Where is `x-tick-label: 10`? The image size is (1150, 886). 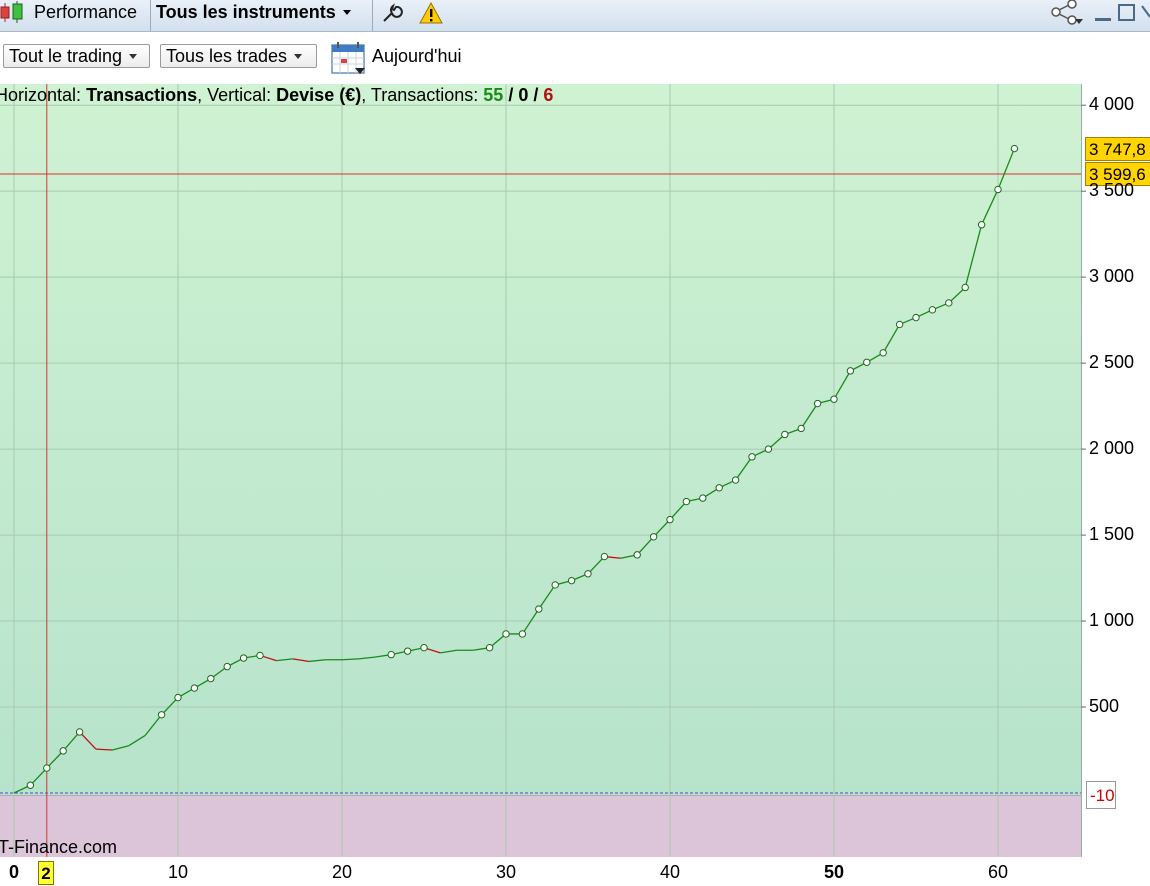 x-tick-label: 10 is located at coordinates (178, 872).